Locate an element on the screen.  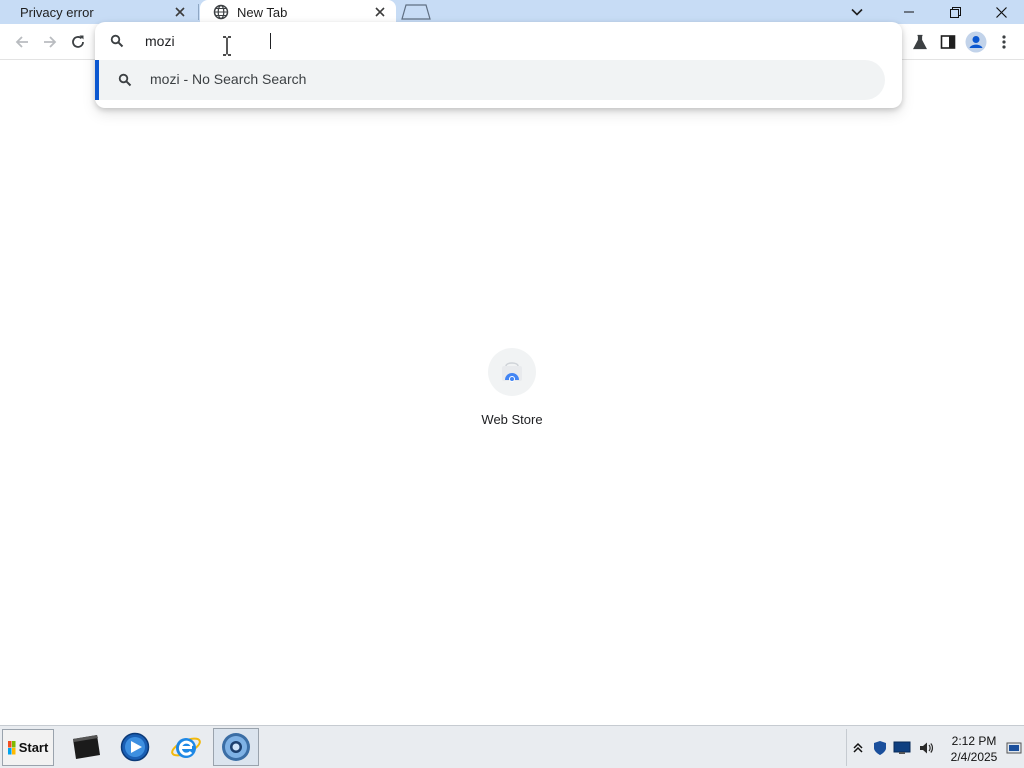
side-panel-icon is located at coordinates (948, 42).